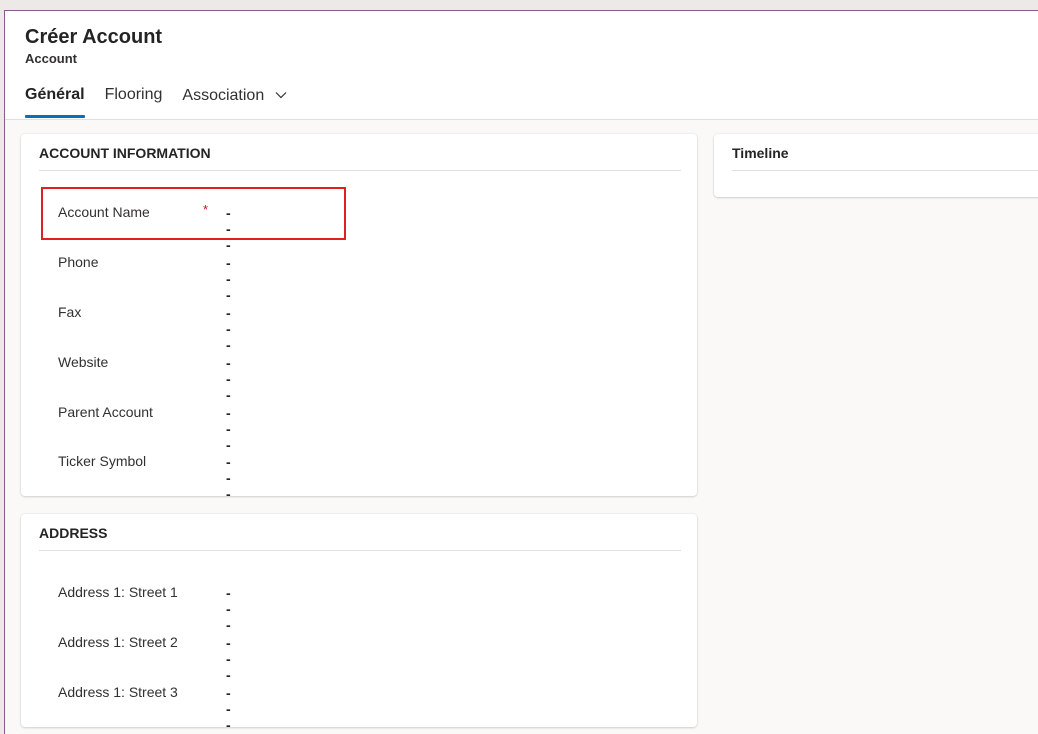 The height and width of the screenshot is (734, 1038). I want to click on field-label: Address 1: Street 3, so click(118, 692).